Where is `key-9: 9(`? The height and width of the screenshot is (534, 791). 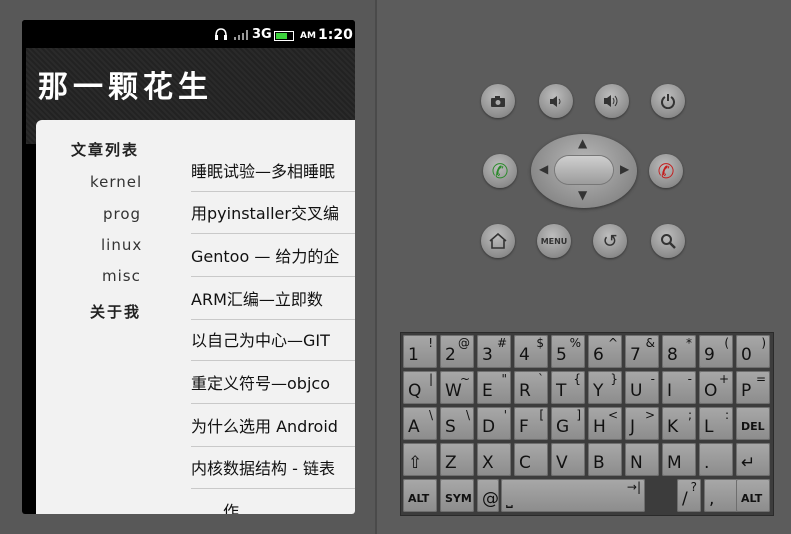 key-9: 9( is located at coordinates (716, 351).